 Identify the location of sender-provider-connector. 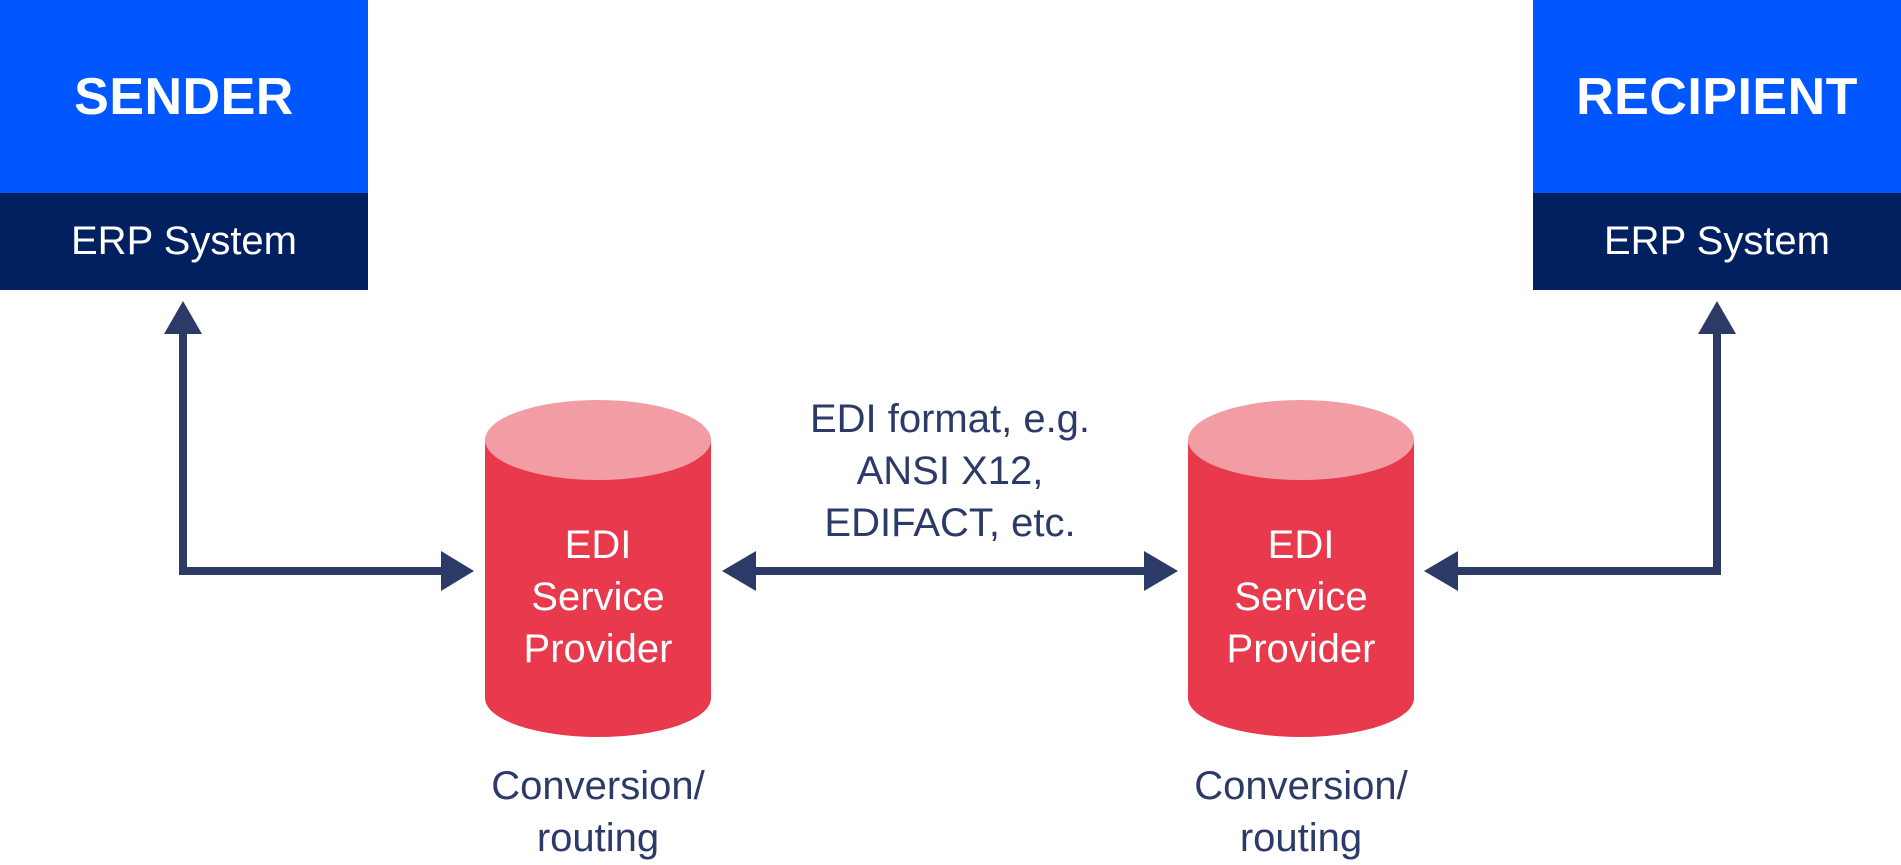
(319, 446).